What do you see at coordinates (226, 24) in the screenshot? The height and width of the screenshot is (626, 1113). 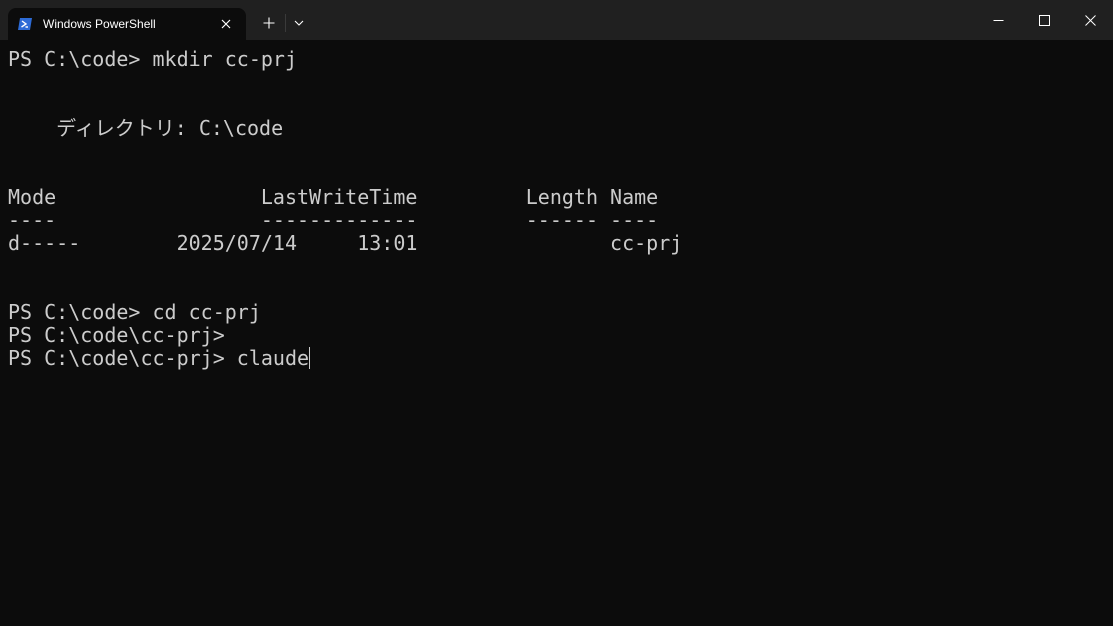 I see `close-tab-icon` at bounding box center [226, 24].